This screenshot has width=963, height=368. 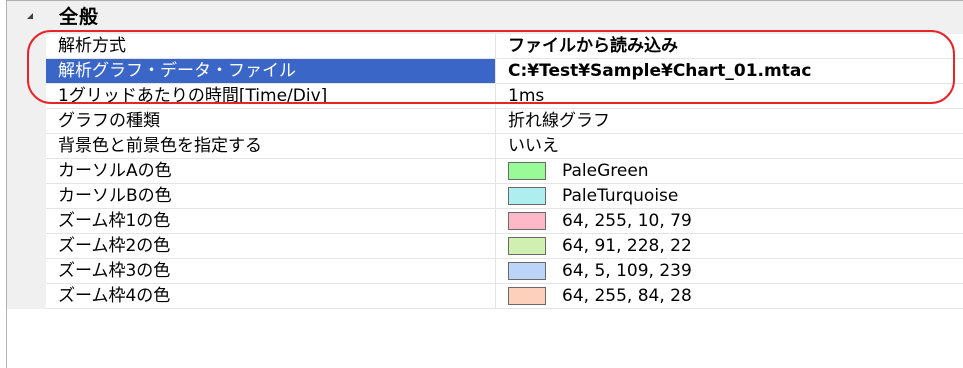 I want to click on property-value: ファイルから読み込み, so click(x=593, y=46).